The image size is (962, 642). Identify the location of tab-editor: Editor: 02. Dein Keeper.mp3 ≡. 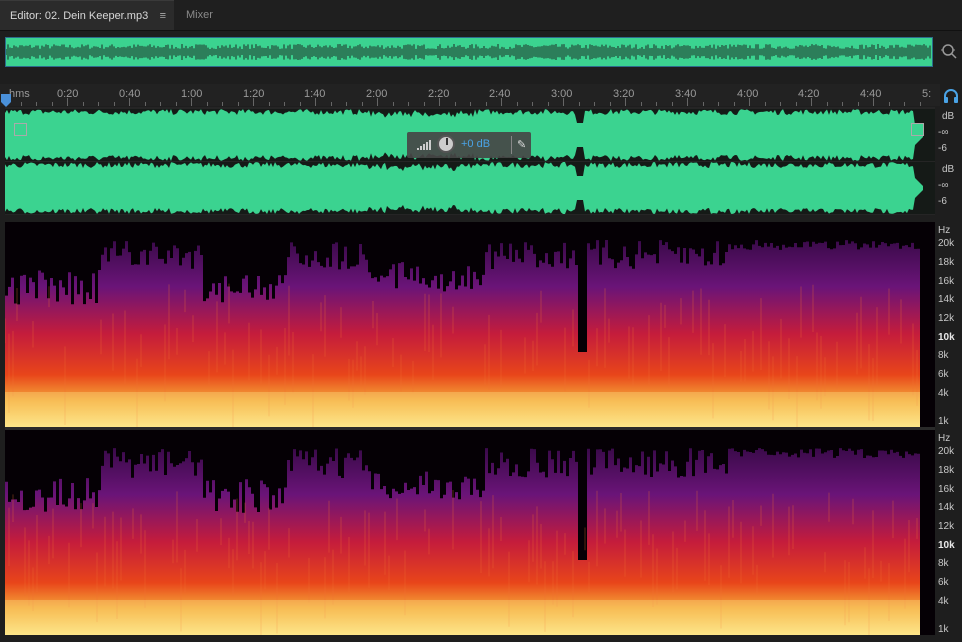
(87, 15).